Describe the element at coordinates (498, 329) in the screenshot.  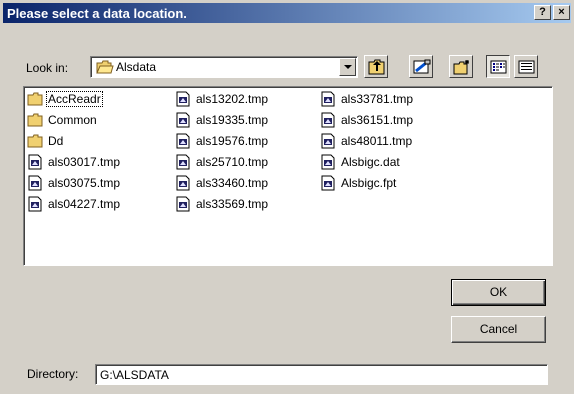
I see `cancel-button: Cancel` at that location.